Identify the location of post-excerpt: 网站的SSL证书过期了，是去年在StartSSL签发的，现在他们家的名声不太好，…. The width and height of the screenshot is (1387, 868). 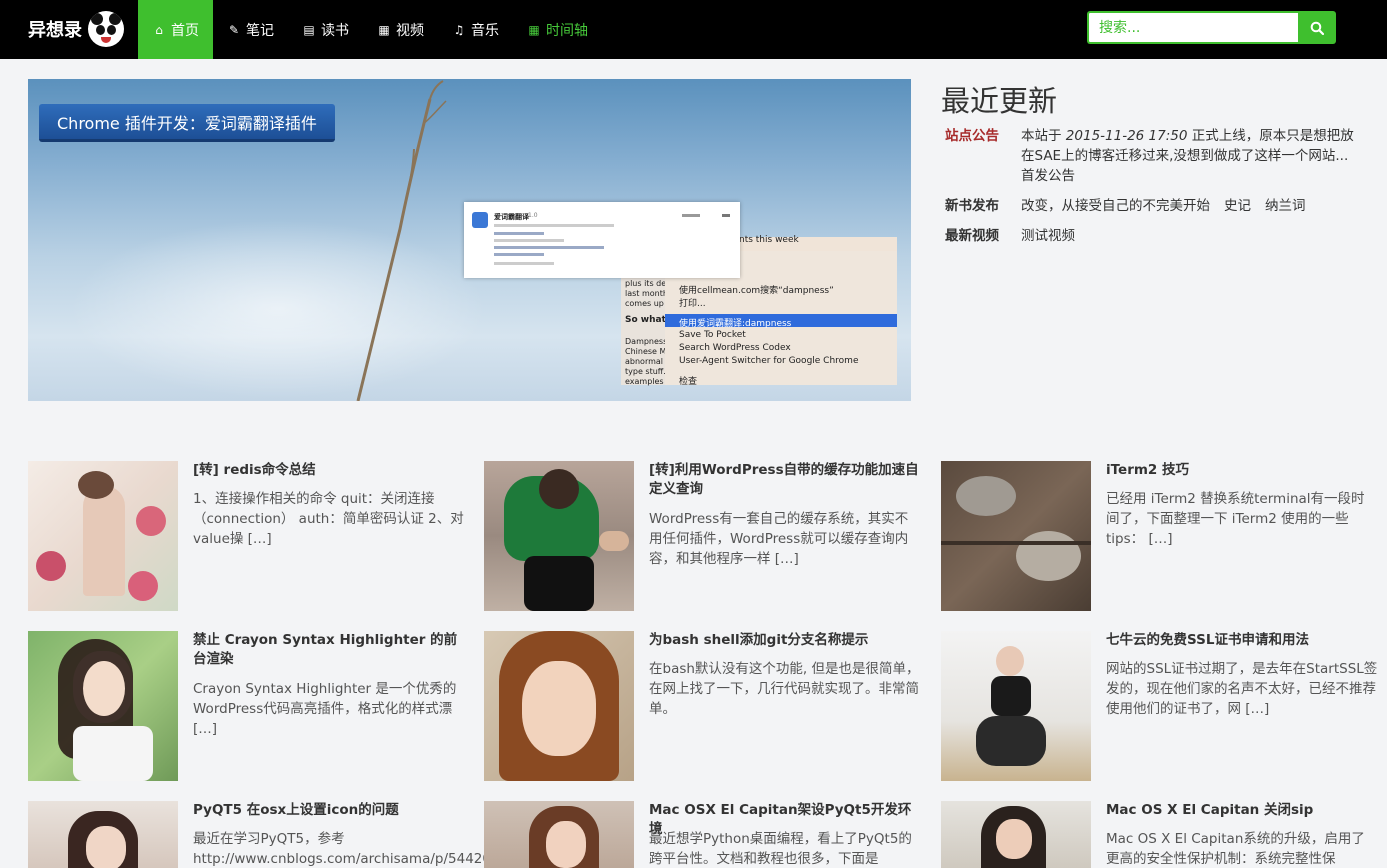
(1242, 689).